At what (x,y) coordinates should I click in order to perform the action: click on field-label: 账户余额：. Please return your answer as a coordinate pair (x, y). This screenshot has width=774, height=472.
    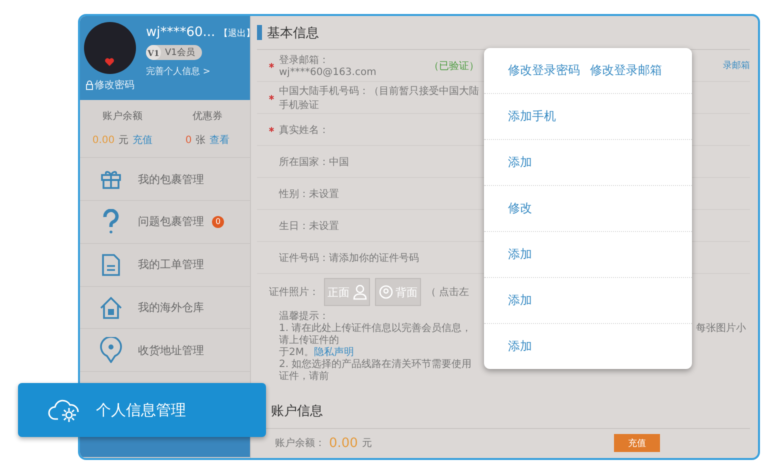
    Looking at the image, I should click on (300, 443).